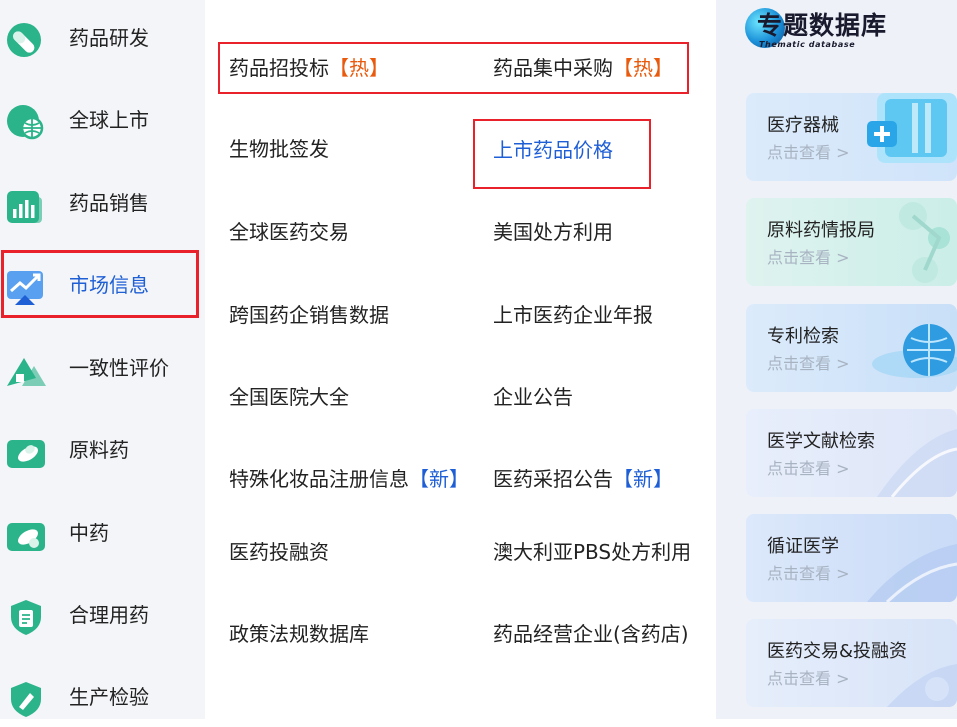 The image size is (957, 727). I want to click on link-hospital-directory: 全国医院大全, so click(289, 397).